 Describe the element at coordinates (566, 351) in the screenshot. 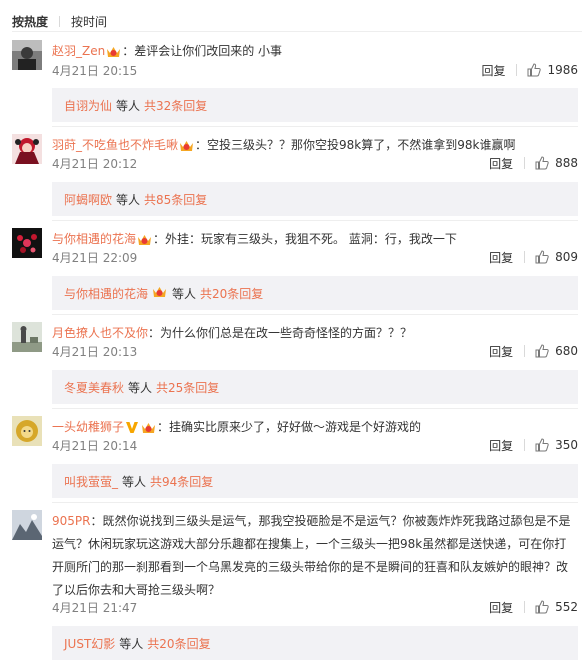

I see `like-count: 680` at that location.